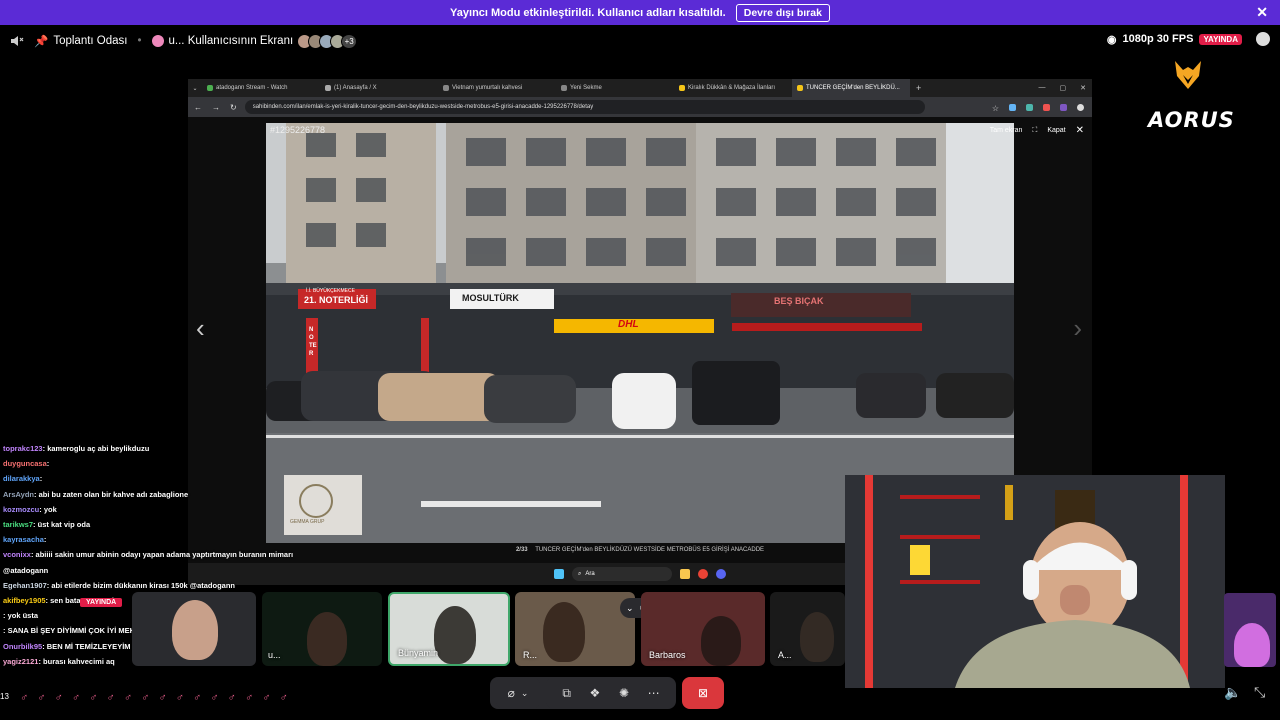 This screenshot has width=1280, height=720. Describe the element at coordinates (153, 463) in the screenshot. I see `chat-message: duyguncasa:` at that location.